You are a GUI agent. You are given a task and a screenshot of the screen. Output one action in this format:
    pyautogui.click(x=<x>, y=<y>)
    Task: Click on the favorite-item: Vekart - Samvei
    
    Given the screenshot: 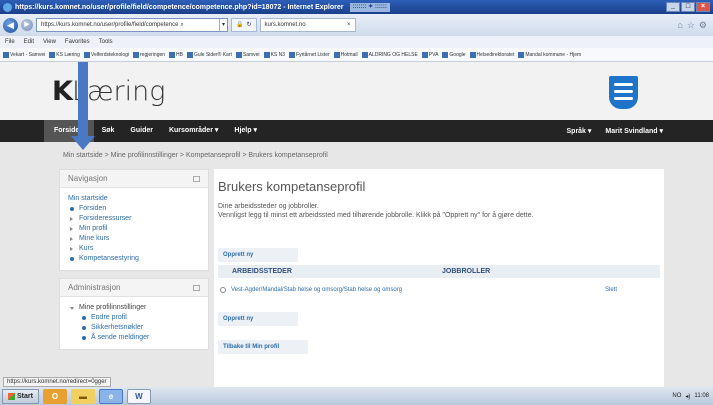 What is the action you would take?
    pyautogui.click(x=24, y=54)
    